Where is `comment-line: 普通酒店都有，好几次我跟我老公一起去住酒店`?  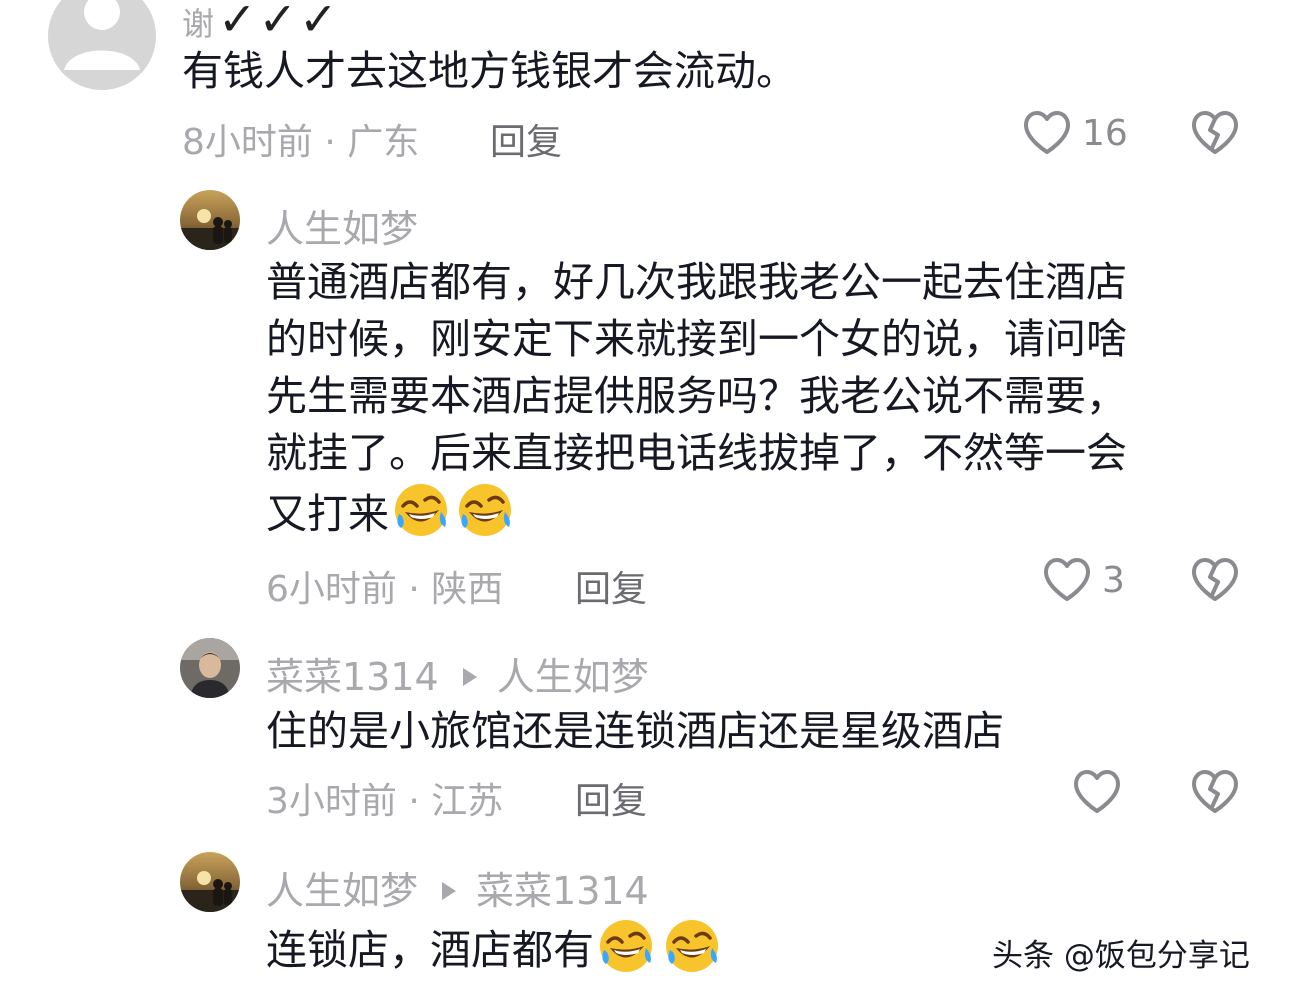 comment-line: 普通酒店都有，好几次我跟我老公一起去住酒店 is located at coordinates (696, 282).